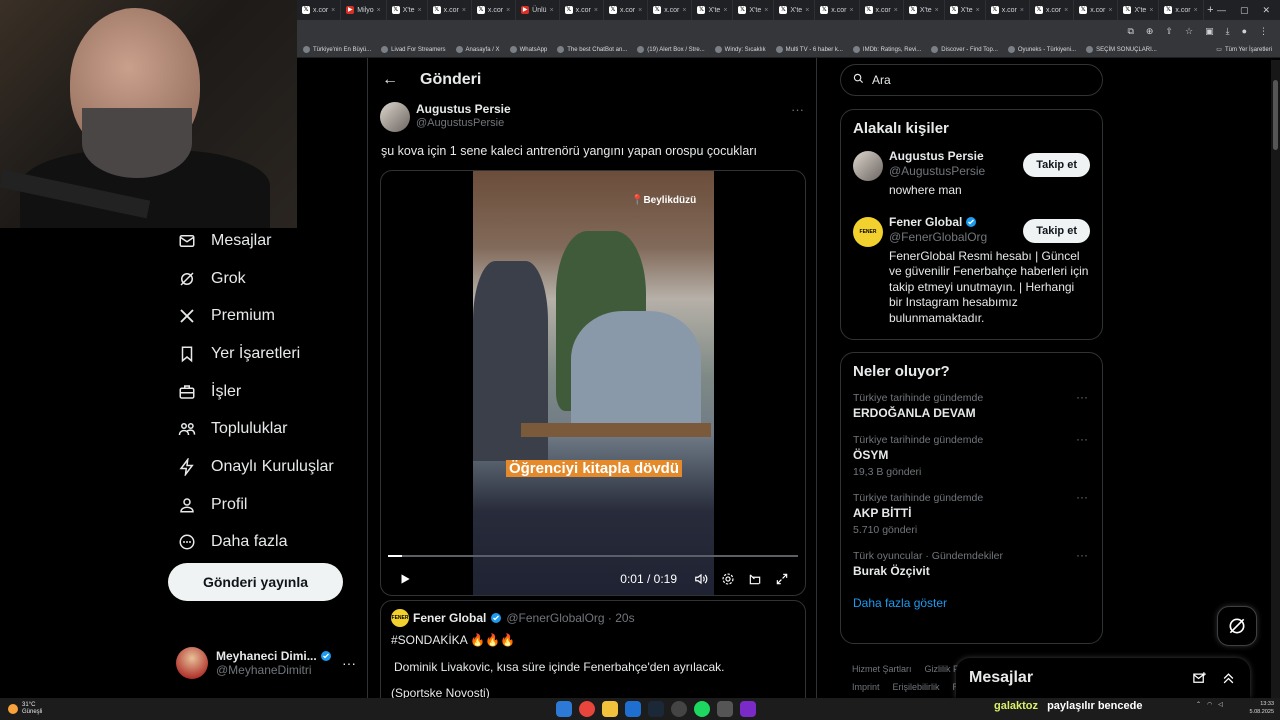 The width and height of the screenshot is (1280, 720). I want to click on sidebar-item-lightning: Onaylı Kuruluşlar, so click(263, 467).